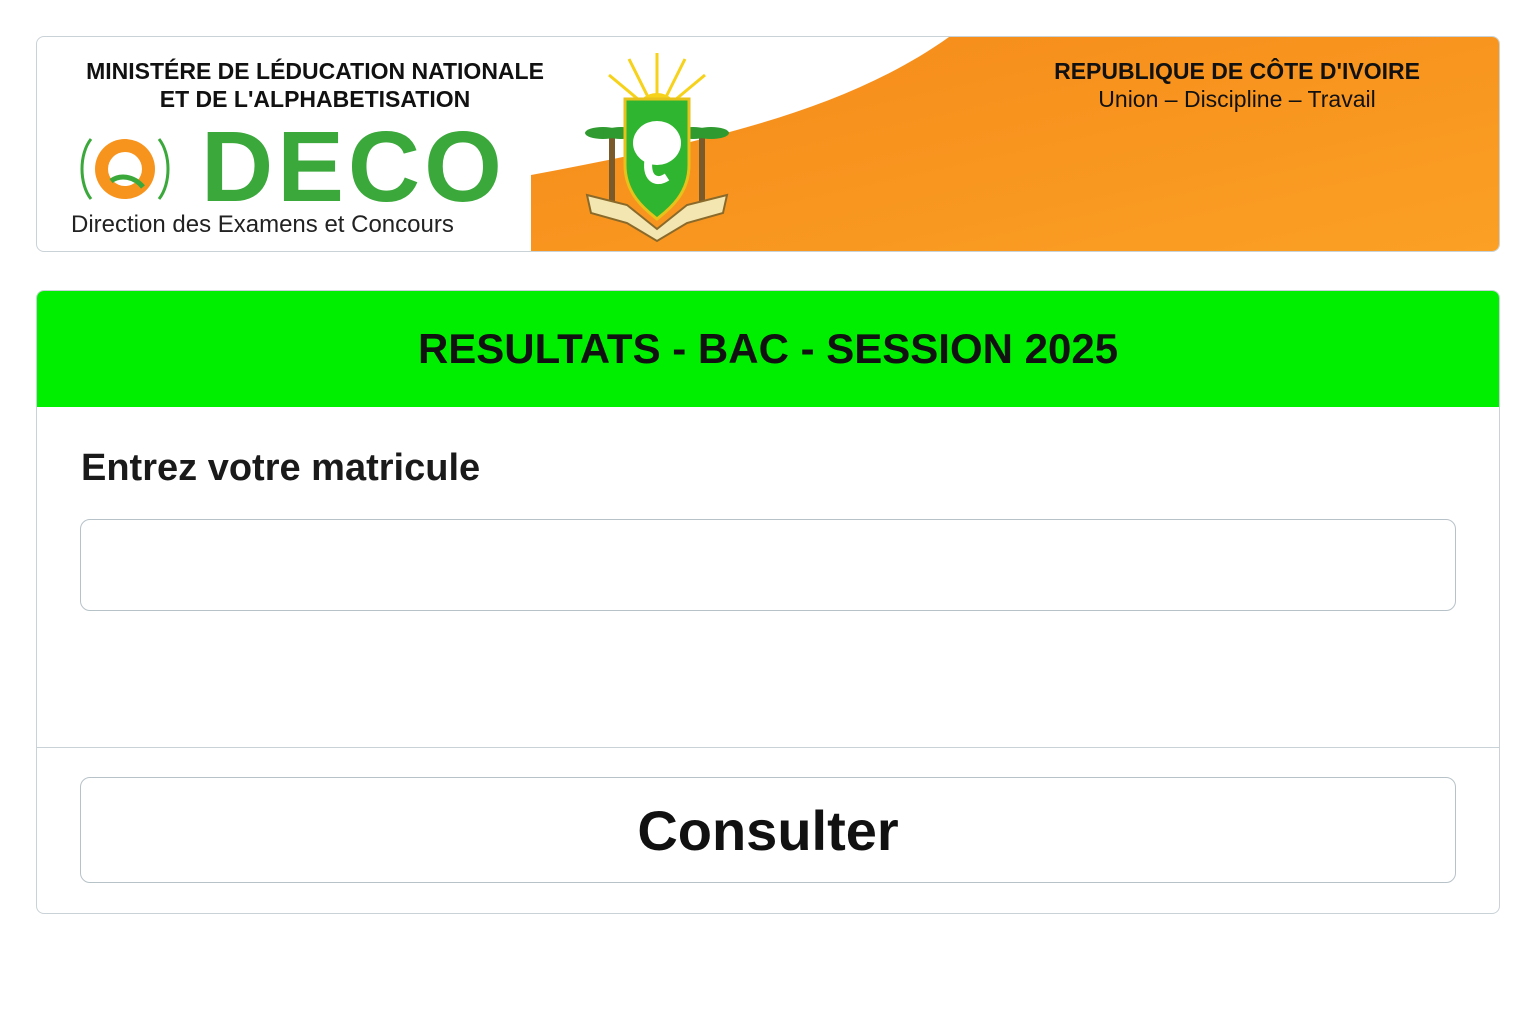 This screenshot has height=1024, width=1536. I want to click on form-title: RESULTATS - BAC - SESSION 2025, so click(768, 348).